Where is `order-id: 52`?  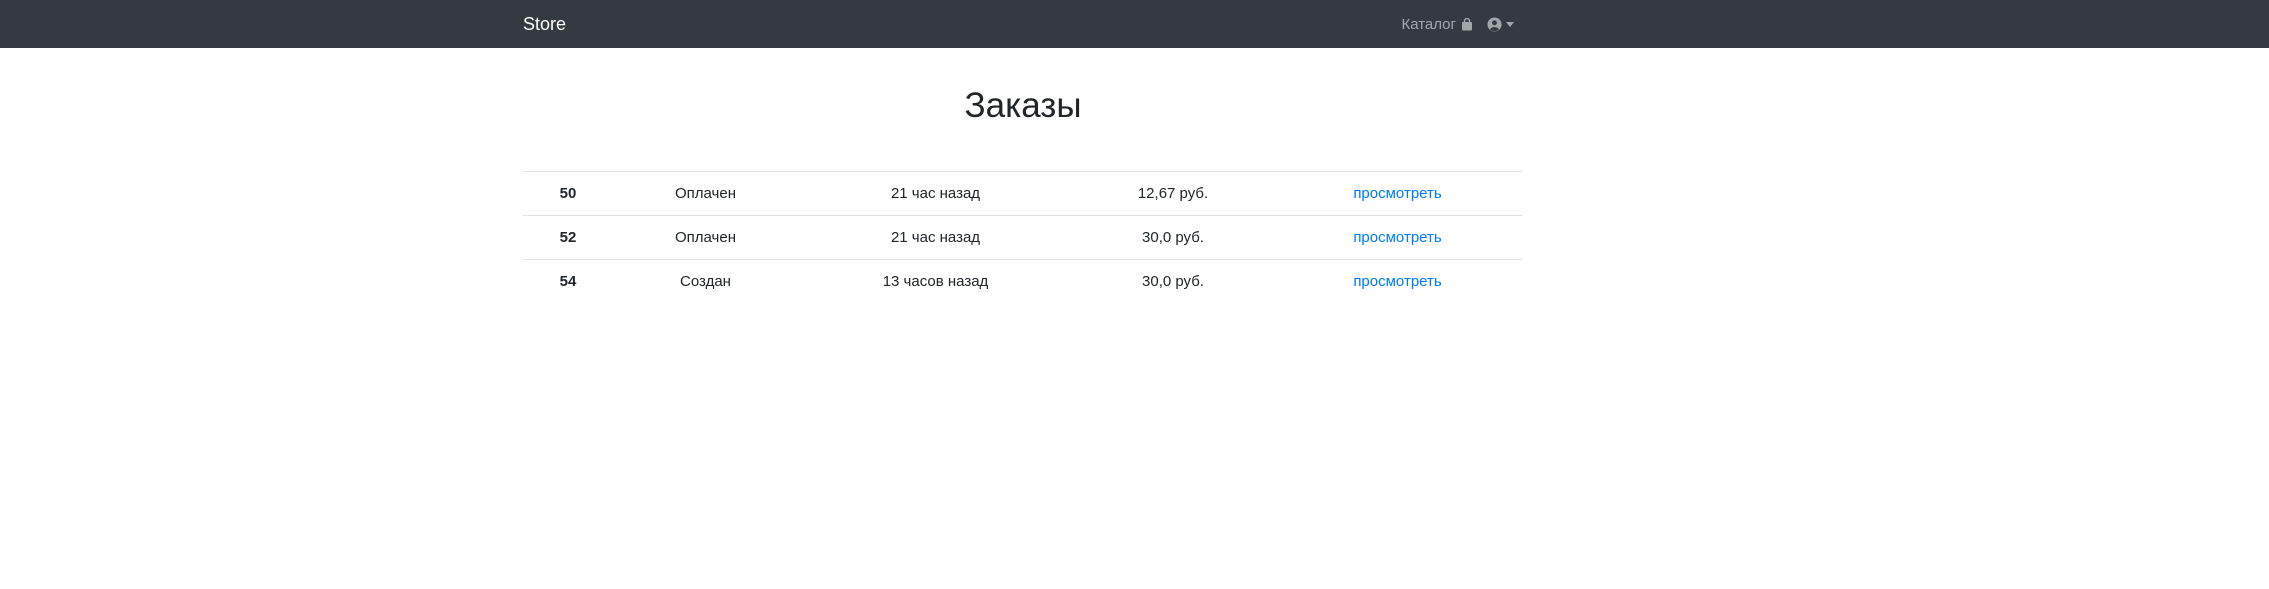 order-id: 52 is located at coordinates (568, 237).